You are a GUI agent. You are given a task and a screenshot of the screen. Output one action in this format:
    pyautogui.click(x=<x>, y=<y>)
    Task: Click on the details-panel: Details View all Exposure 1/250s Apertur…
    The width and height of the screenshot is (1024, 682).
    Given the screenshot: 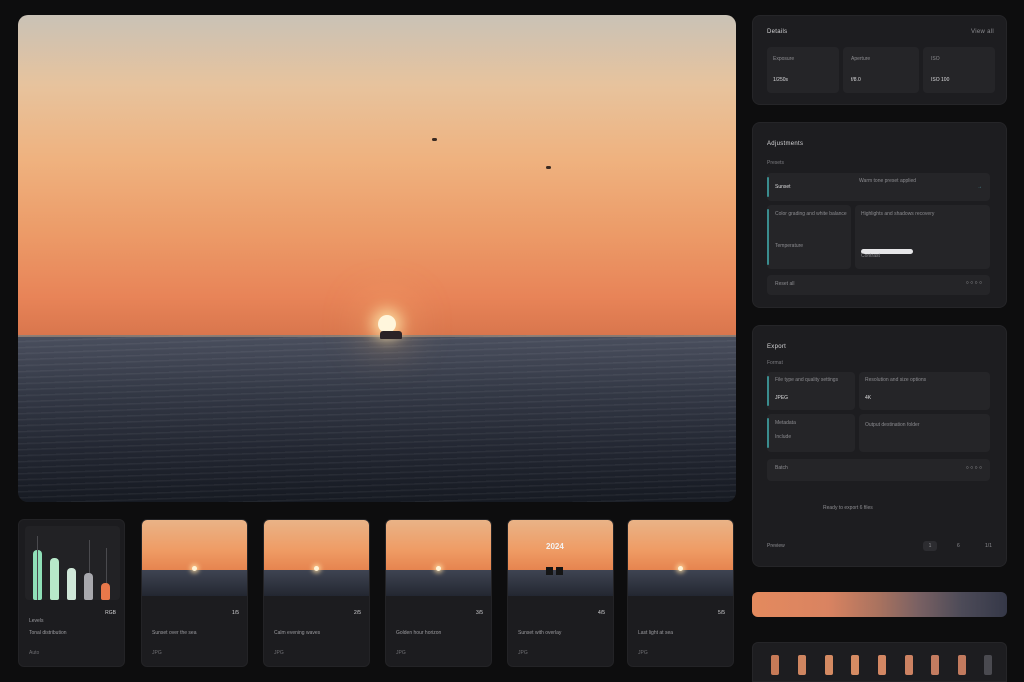 What is the action you would take?
    pyautogui.click(x=879, y=60)
    